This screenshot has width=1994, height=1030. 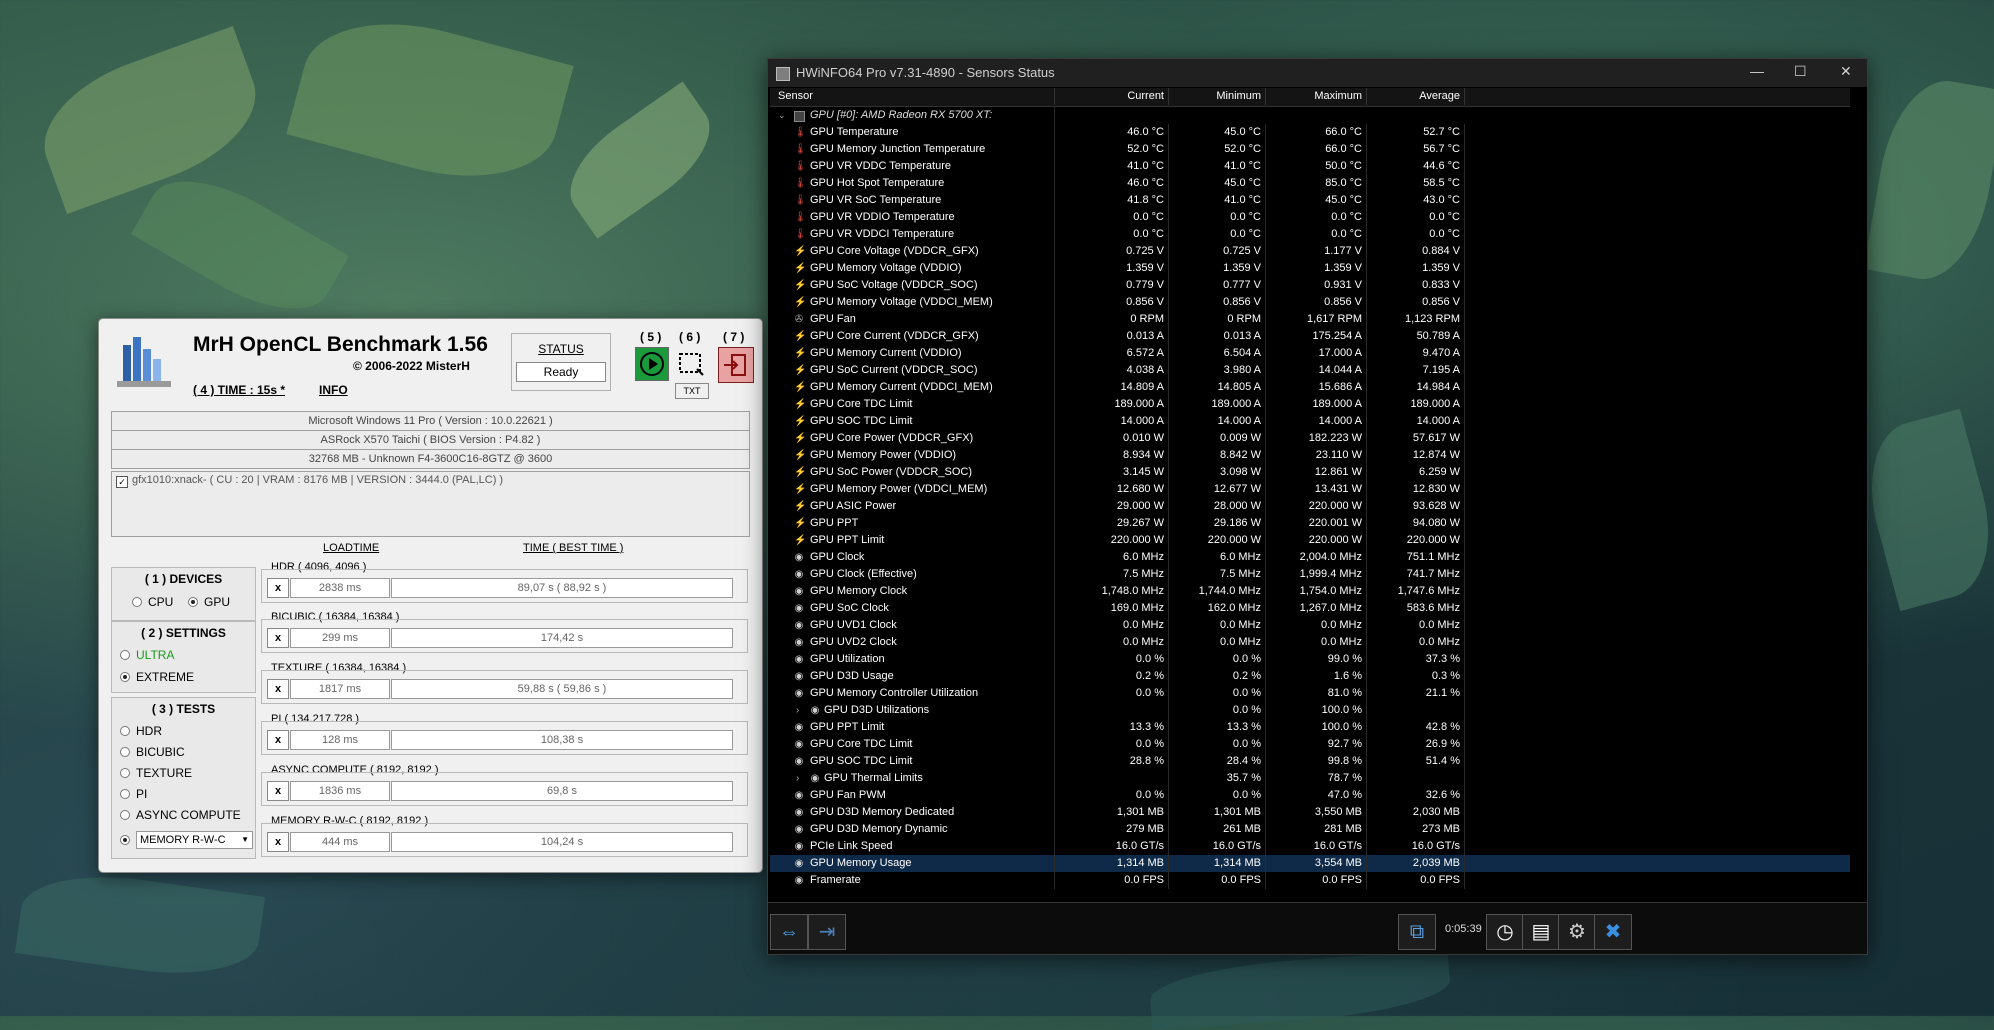 What do you see at coordinates (144, 360) in the screenshot?
I see `app-logo-icon` at bounding box center [144, 360].